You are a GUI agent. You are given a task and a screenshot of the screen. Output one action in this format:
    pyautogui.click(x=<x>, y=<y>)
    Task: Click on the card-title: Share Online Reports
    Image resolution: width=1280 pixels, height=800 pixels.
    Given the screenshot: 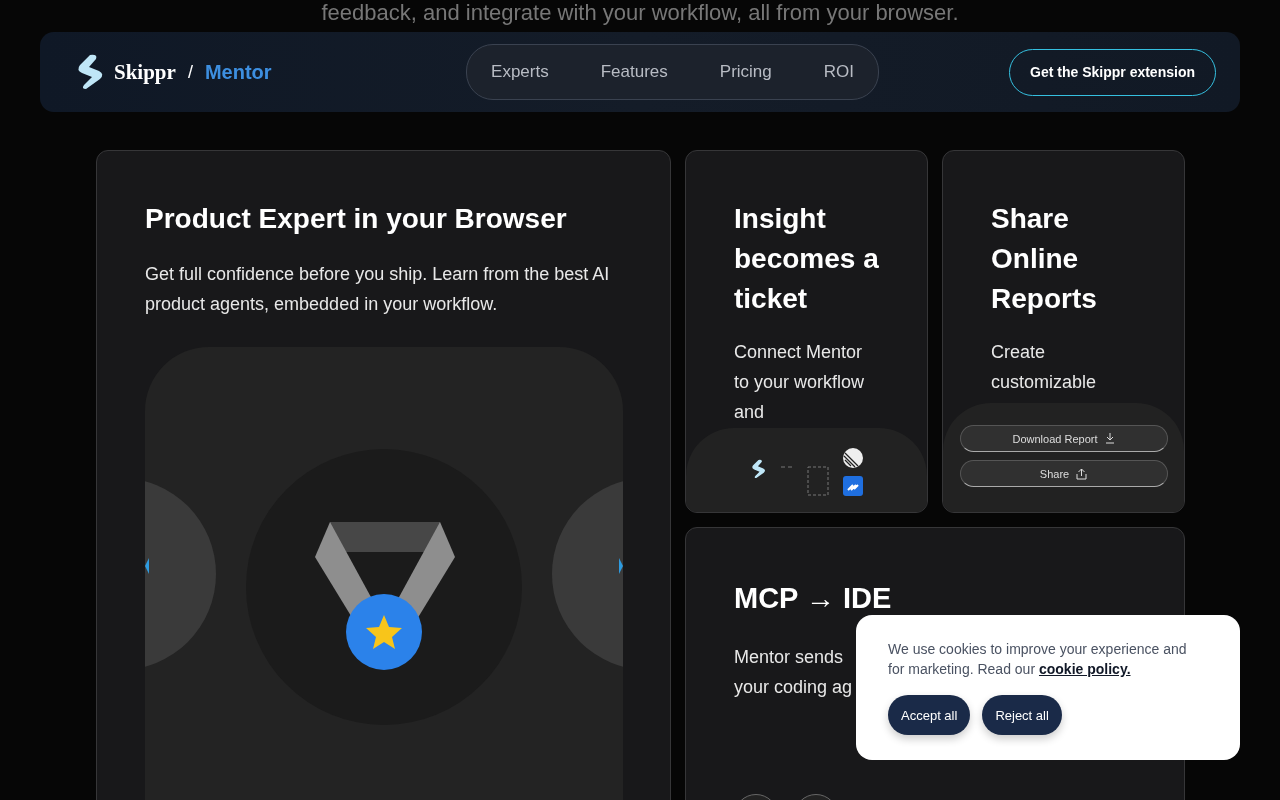 What is the action you would take?
    pyautogui.click(x=1044, y=259)
    